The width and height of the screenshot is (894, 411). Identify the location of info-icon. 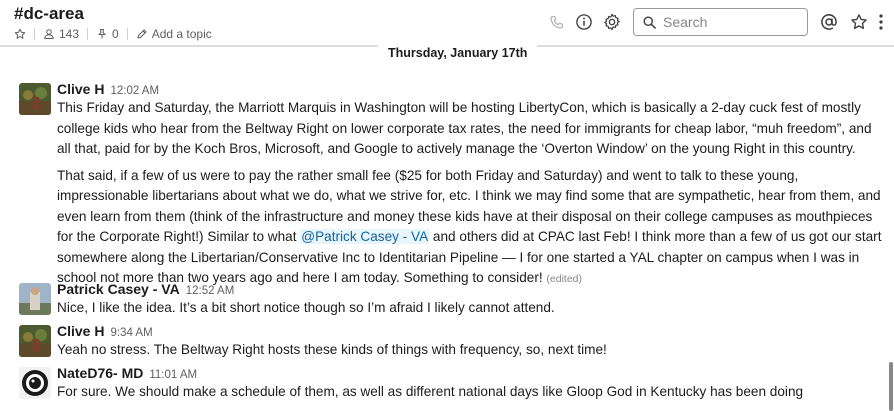
(584, 22).